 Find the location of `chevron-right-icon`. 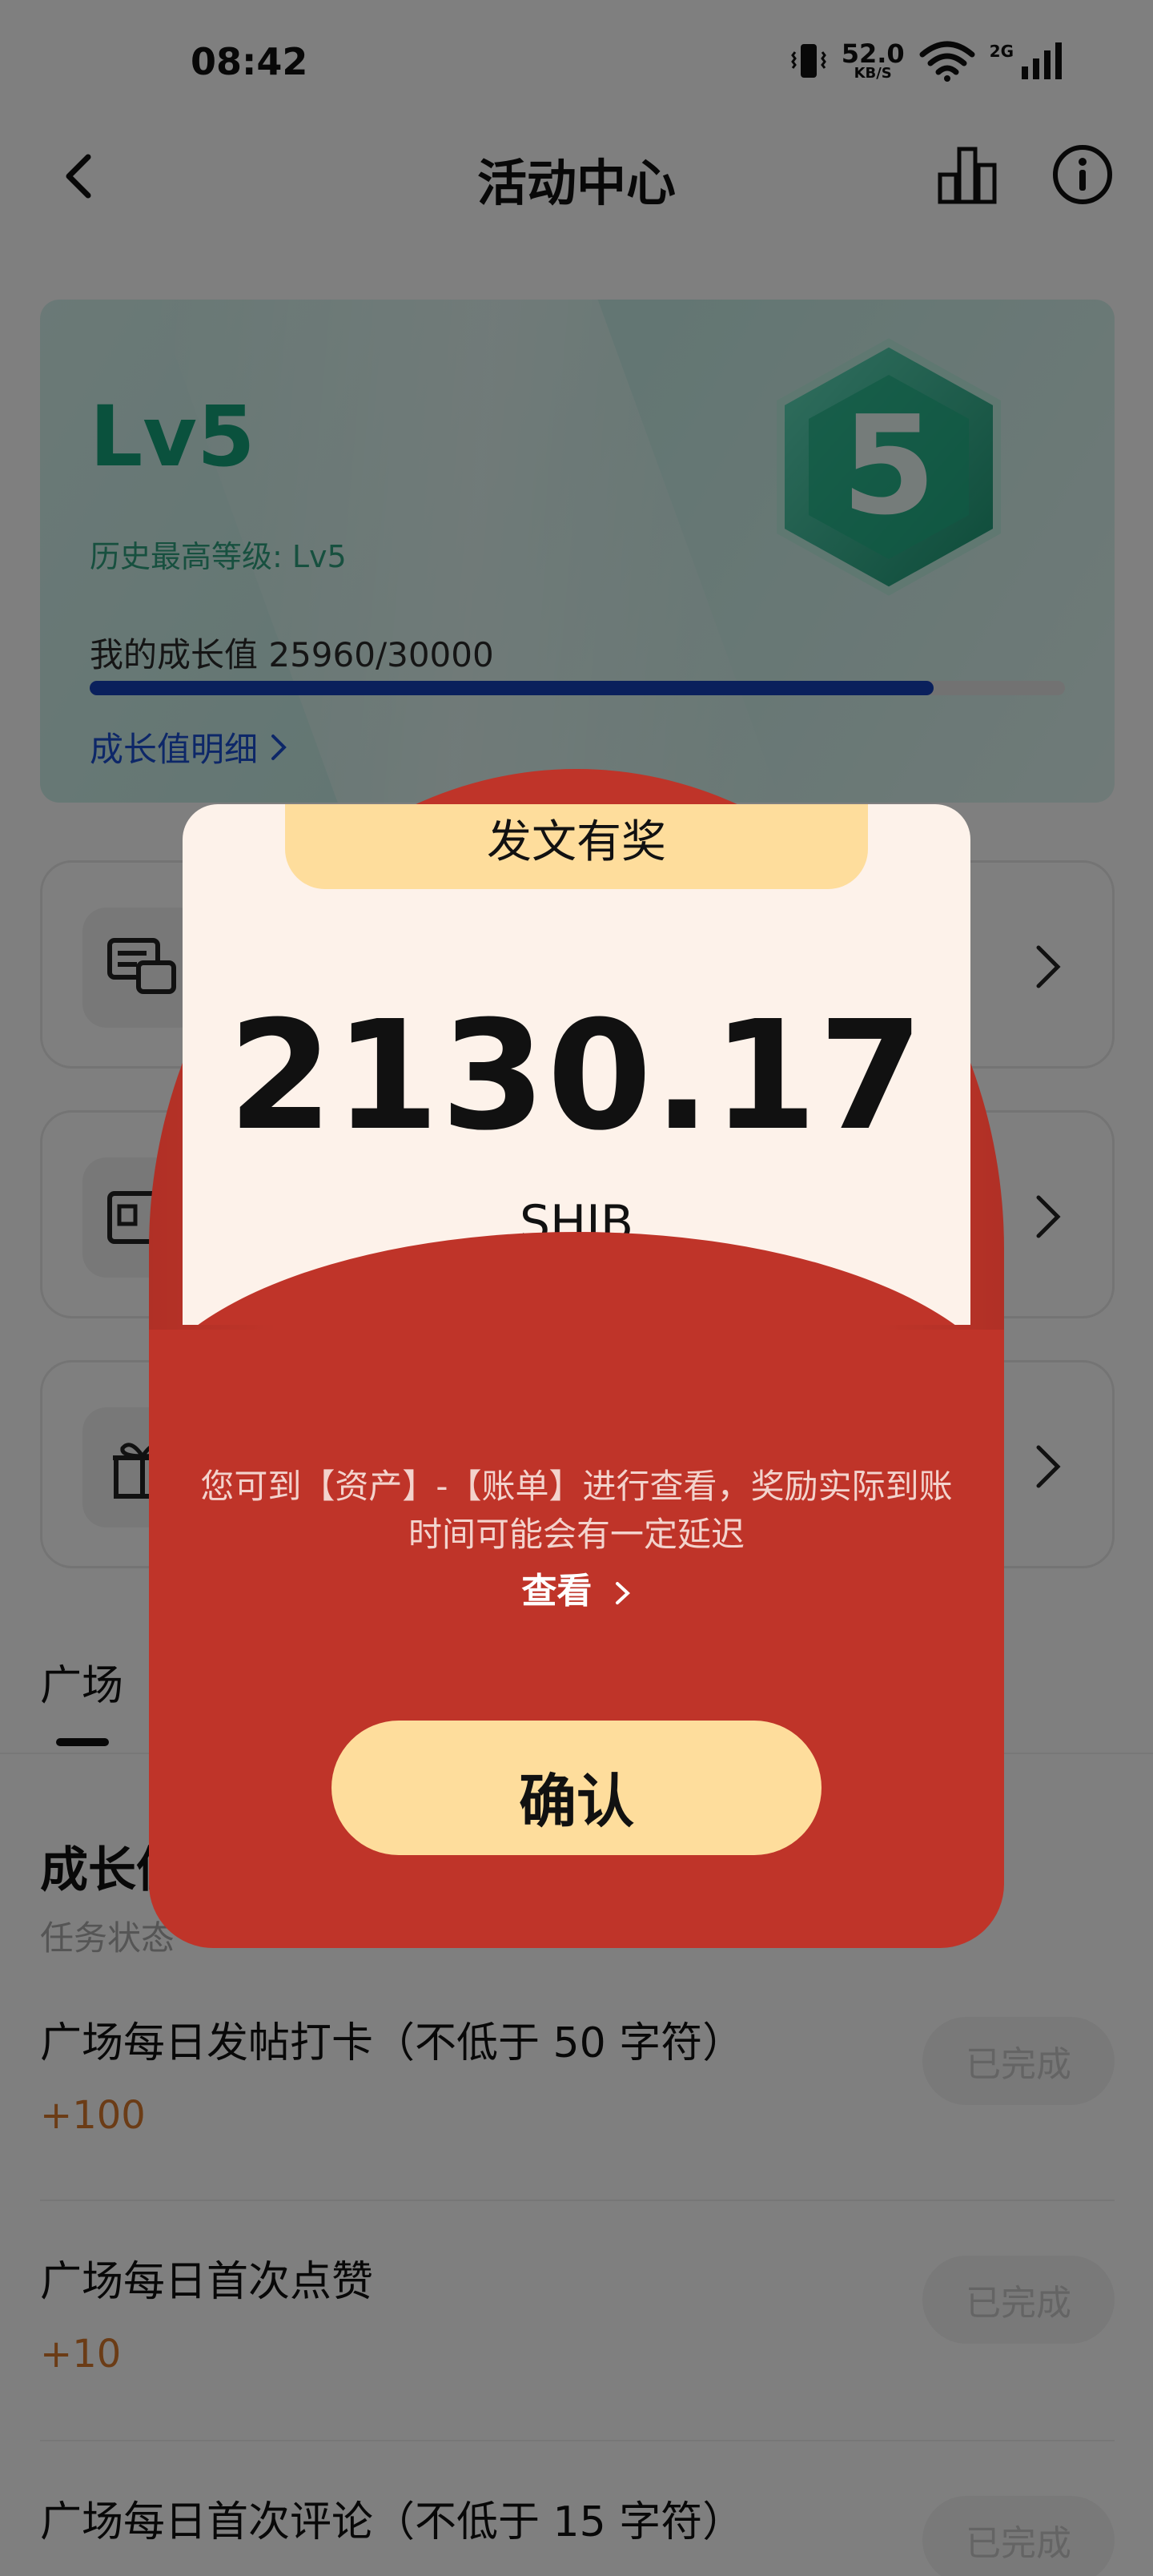

chevron-right-icon is located at coordinates (622, 1593).